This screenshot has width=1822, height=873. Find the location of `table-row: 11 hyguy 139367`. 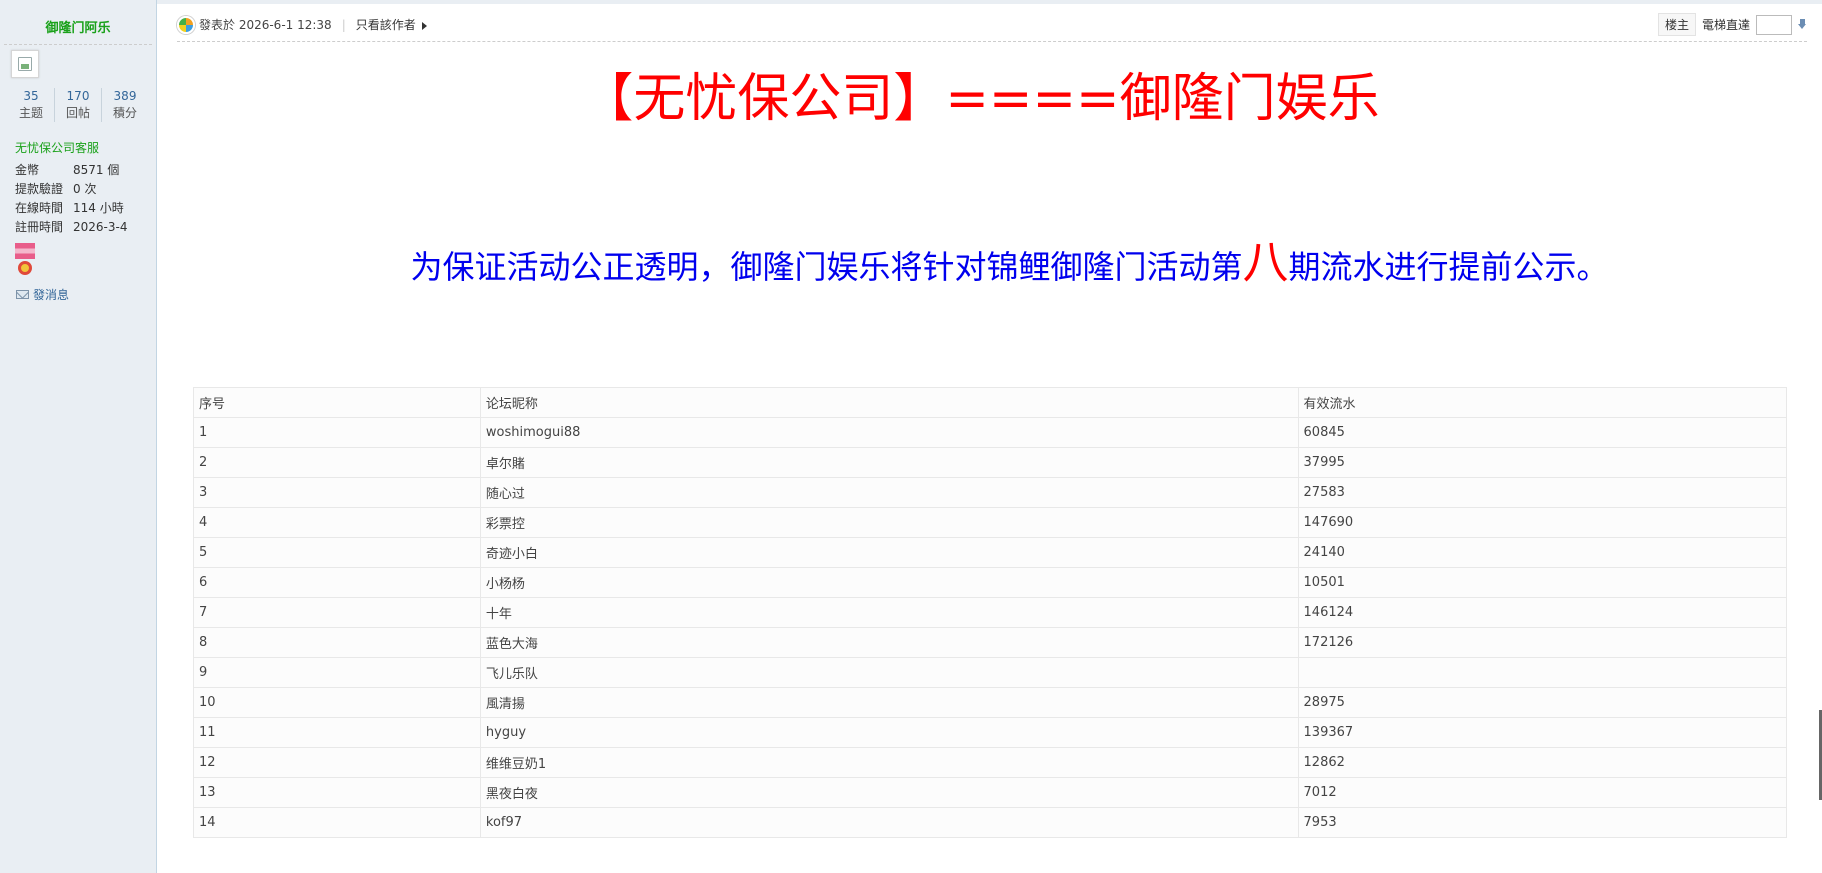

table-row: 11 hyguy 139367 is located at coordinates (990, 732).